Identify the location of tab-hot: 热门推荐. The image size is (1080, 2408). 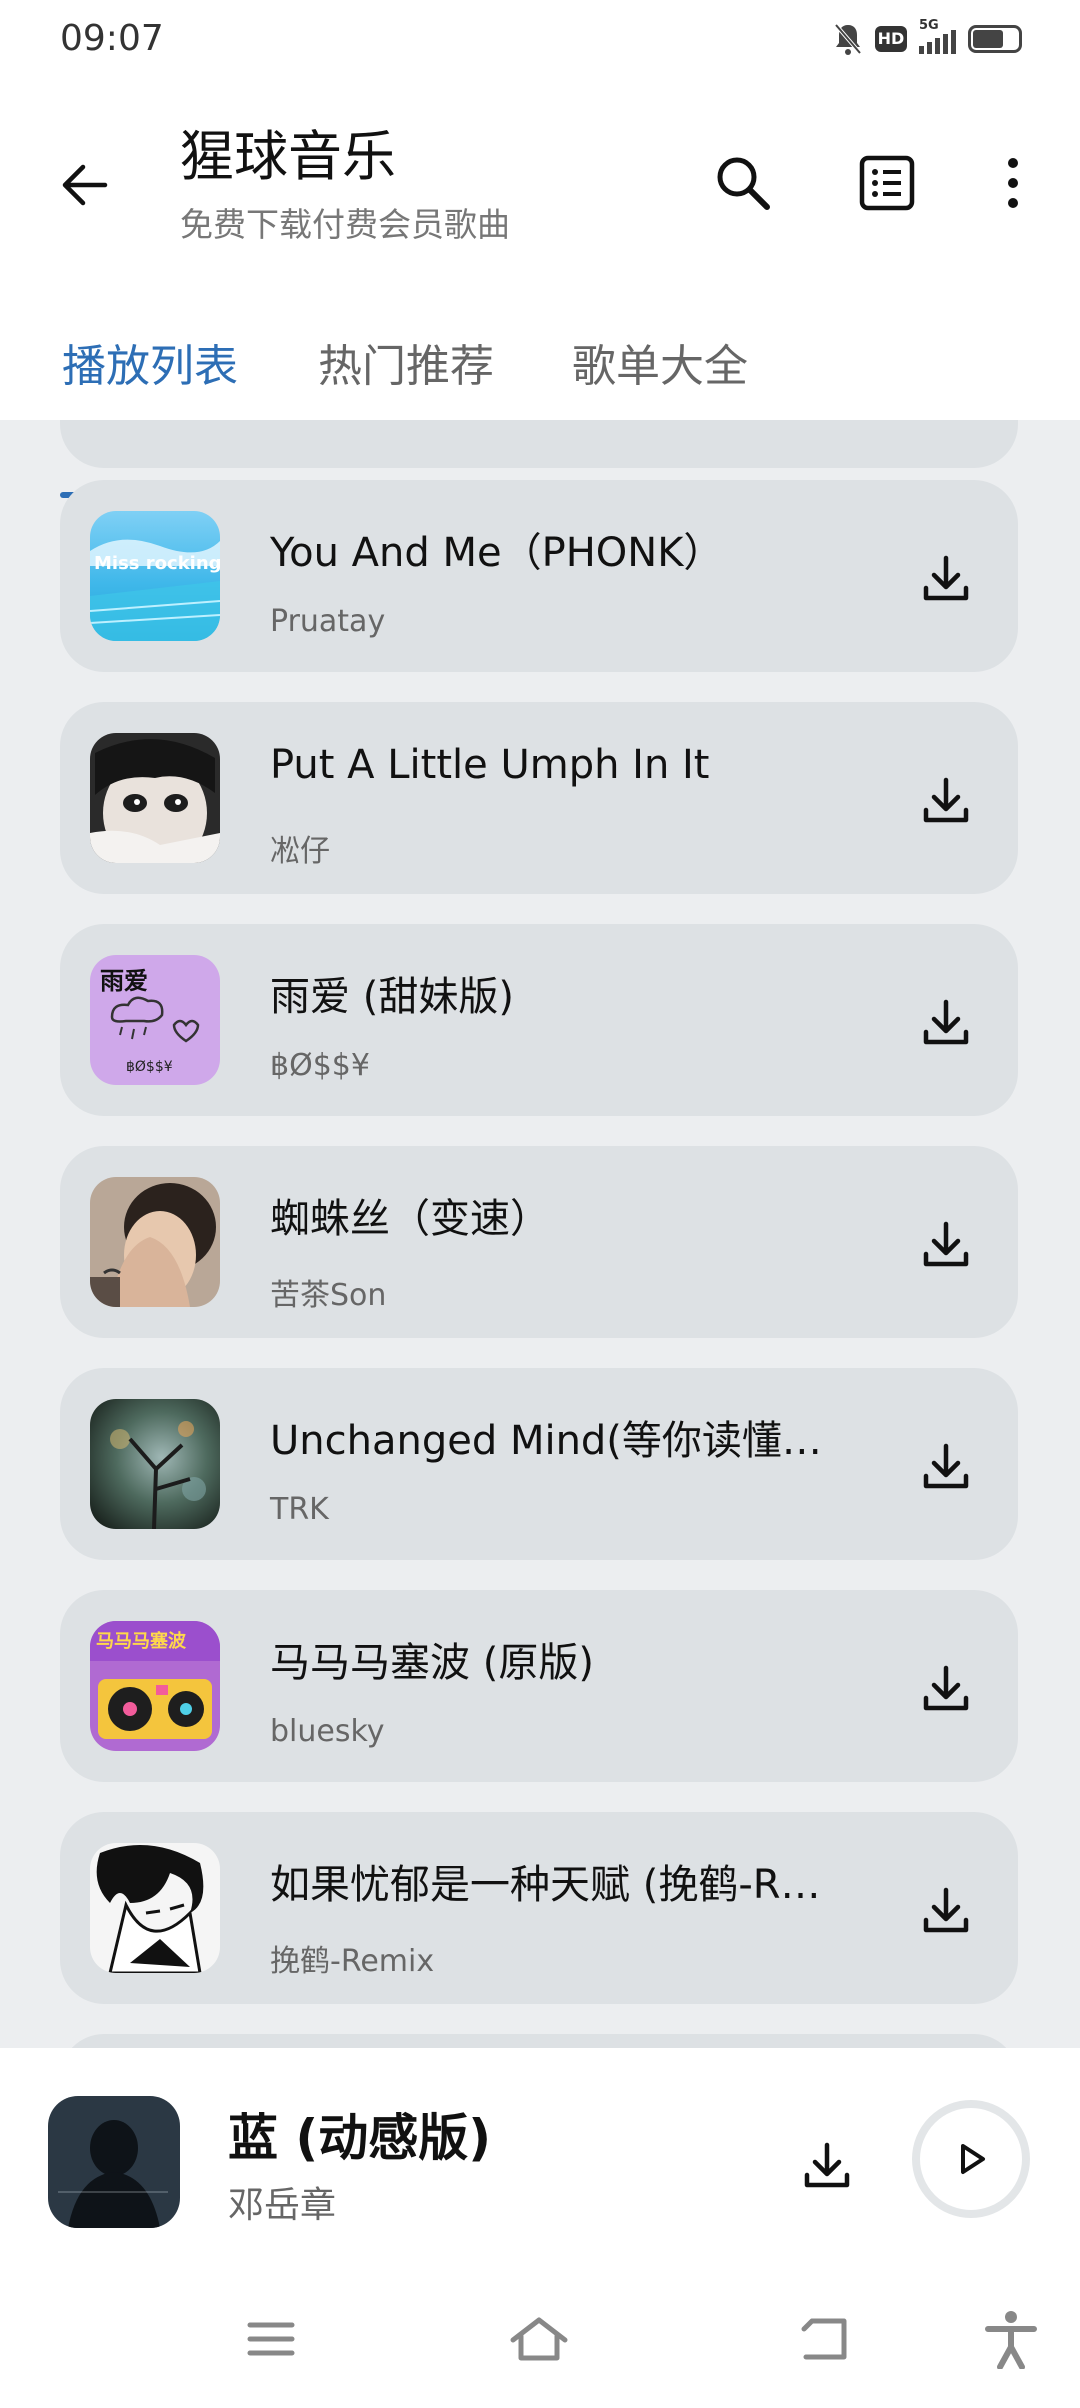
(406, 362).